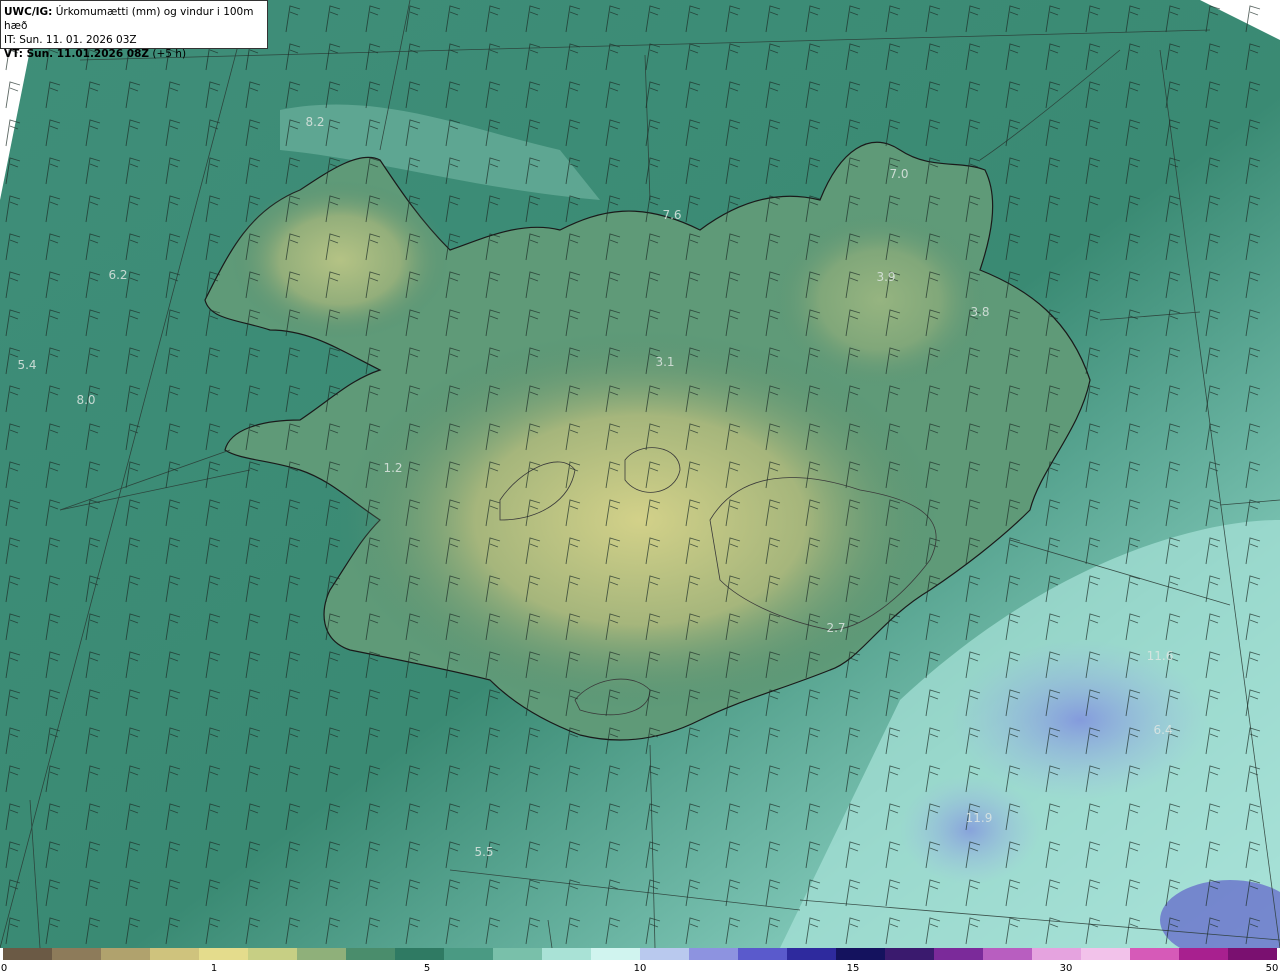  What do you see at coordinates (315, 122) in the screenshot?
I see `map-value-label: 8.2` at bounding box center [315, 122].